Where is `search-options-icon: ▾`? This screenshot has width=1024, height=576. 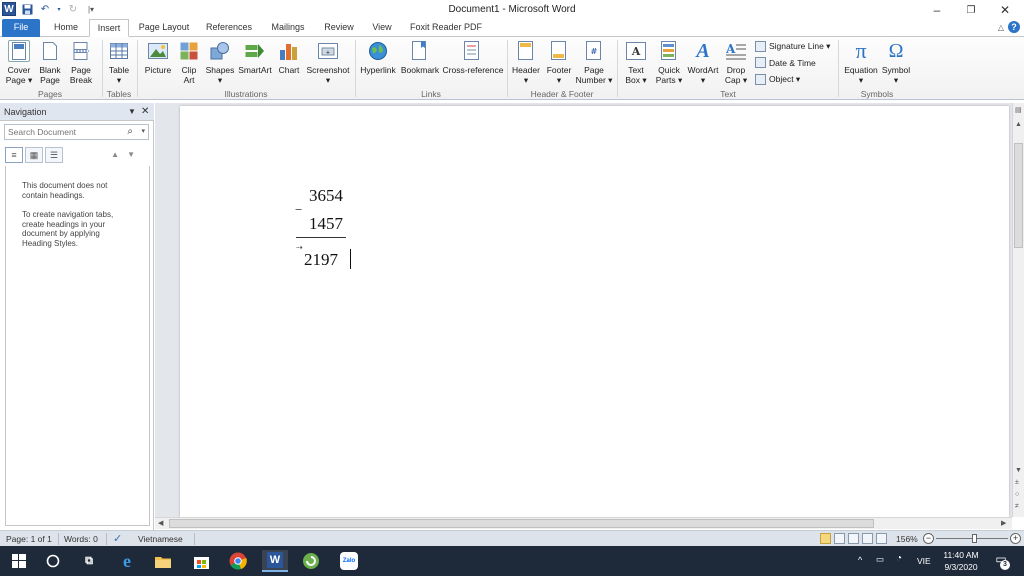
search-options-icon: ▾ is located at coordinates (143, 131).